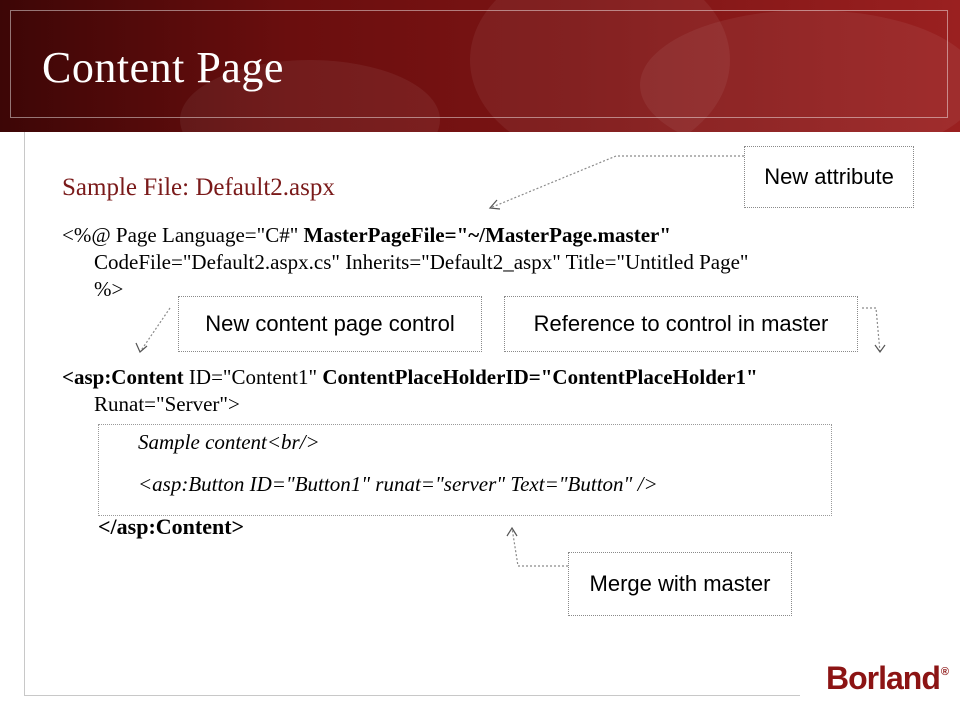  What do you see at coordinates (253, 377) in the screenshot?
I see `content-id-attr: ID="Content1"` at bounding box center [253, 377].